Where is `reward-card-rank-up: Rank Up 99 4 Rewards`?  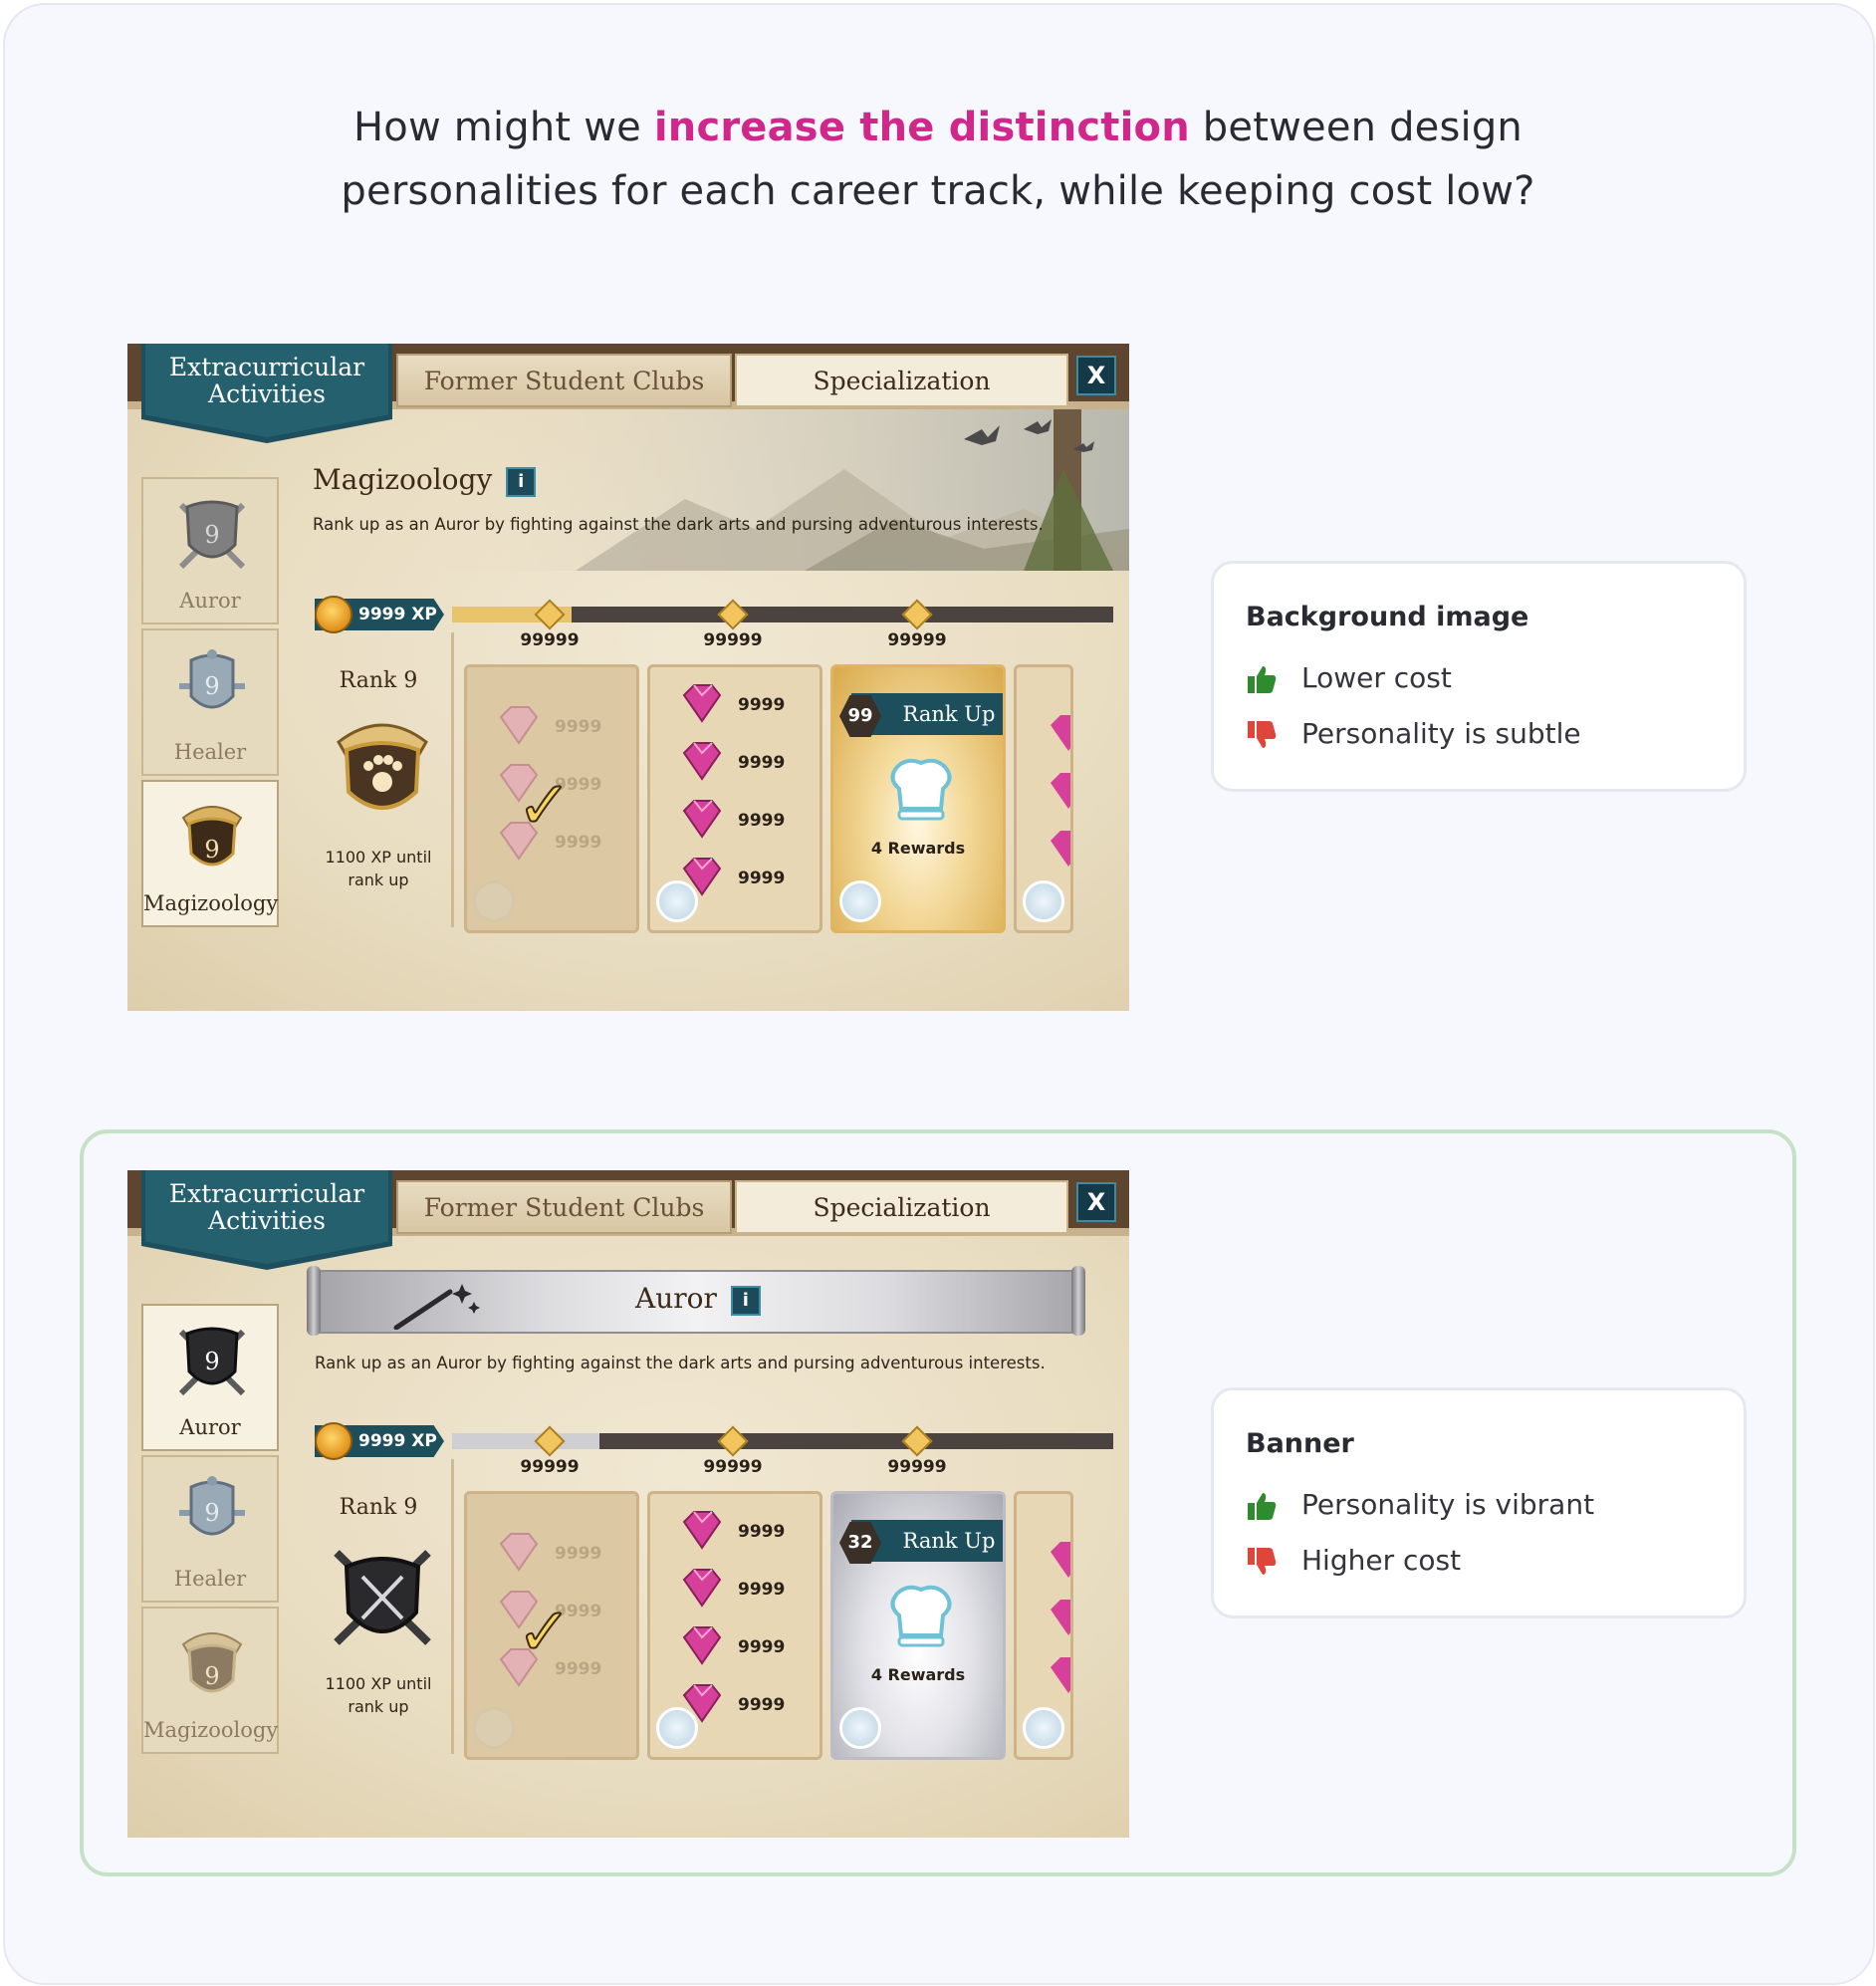 reward-card-rank-up: Rank Up 99 4 Rewards is located at coordinates (918, 798).